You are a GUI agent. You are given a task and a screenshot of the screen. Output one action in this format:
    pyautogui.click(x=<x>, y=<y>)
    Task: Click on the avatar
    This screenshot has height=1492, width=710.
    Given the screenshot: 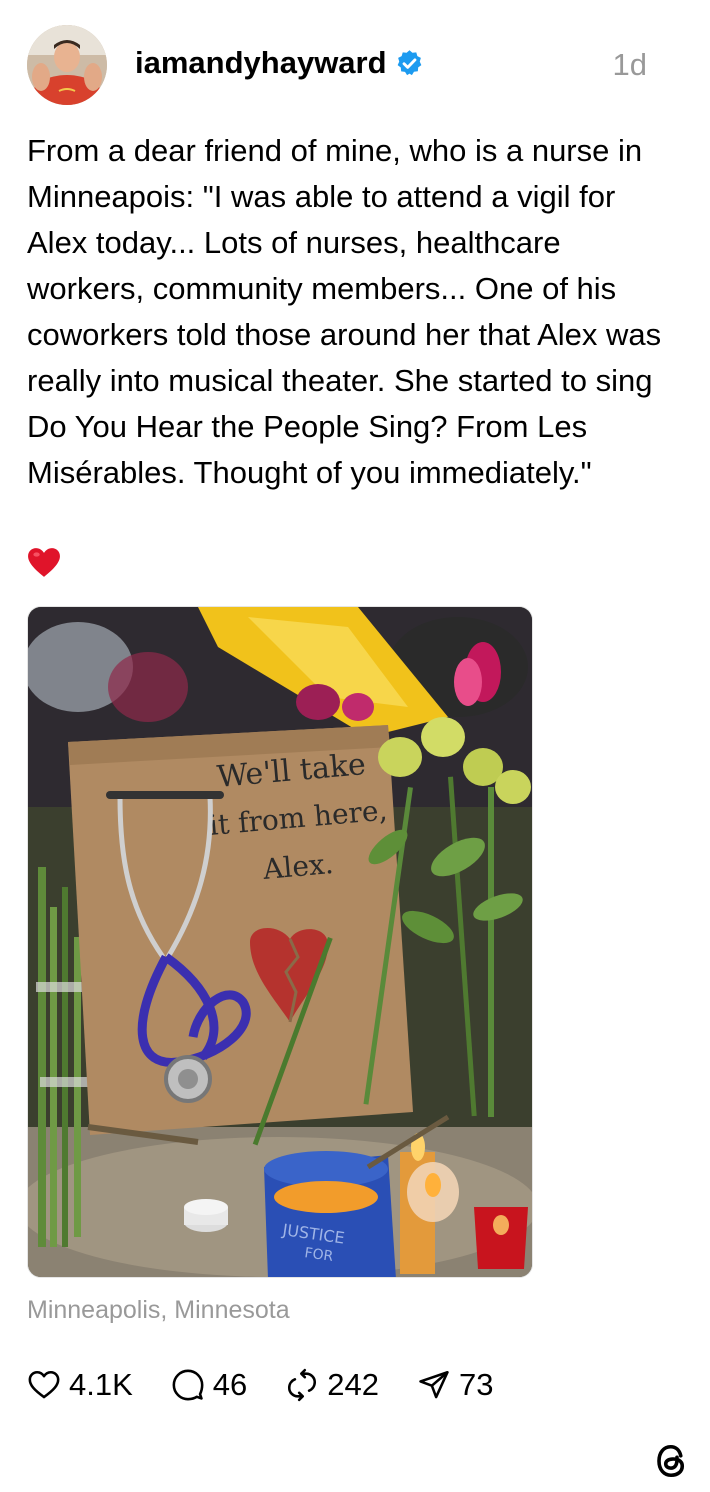 What is the action you would take?
    pyautogui.click(x=67, y=65)
    